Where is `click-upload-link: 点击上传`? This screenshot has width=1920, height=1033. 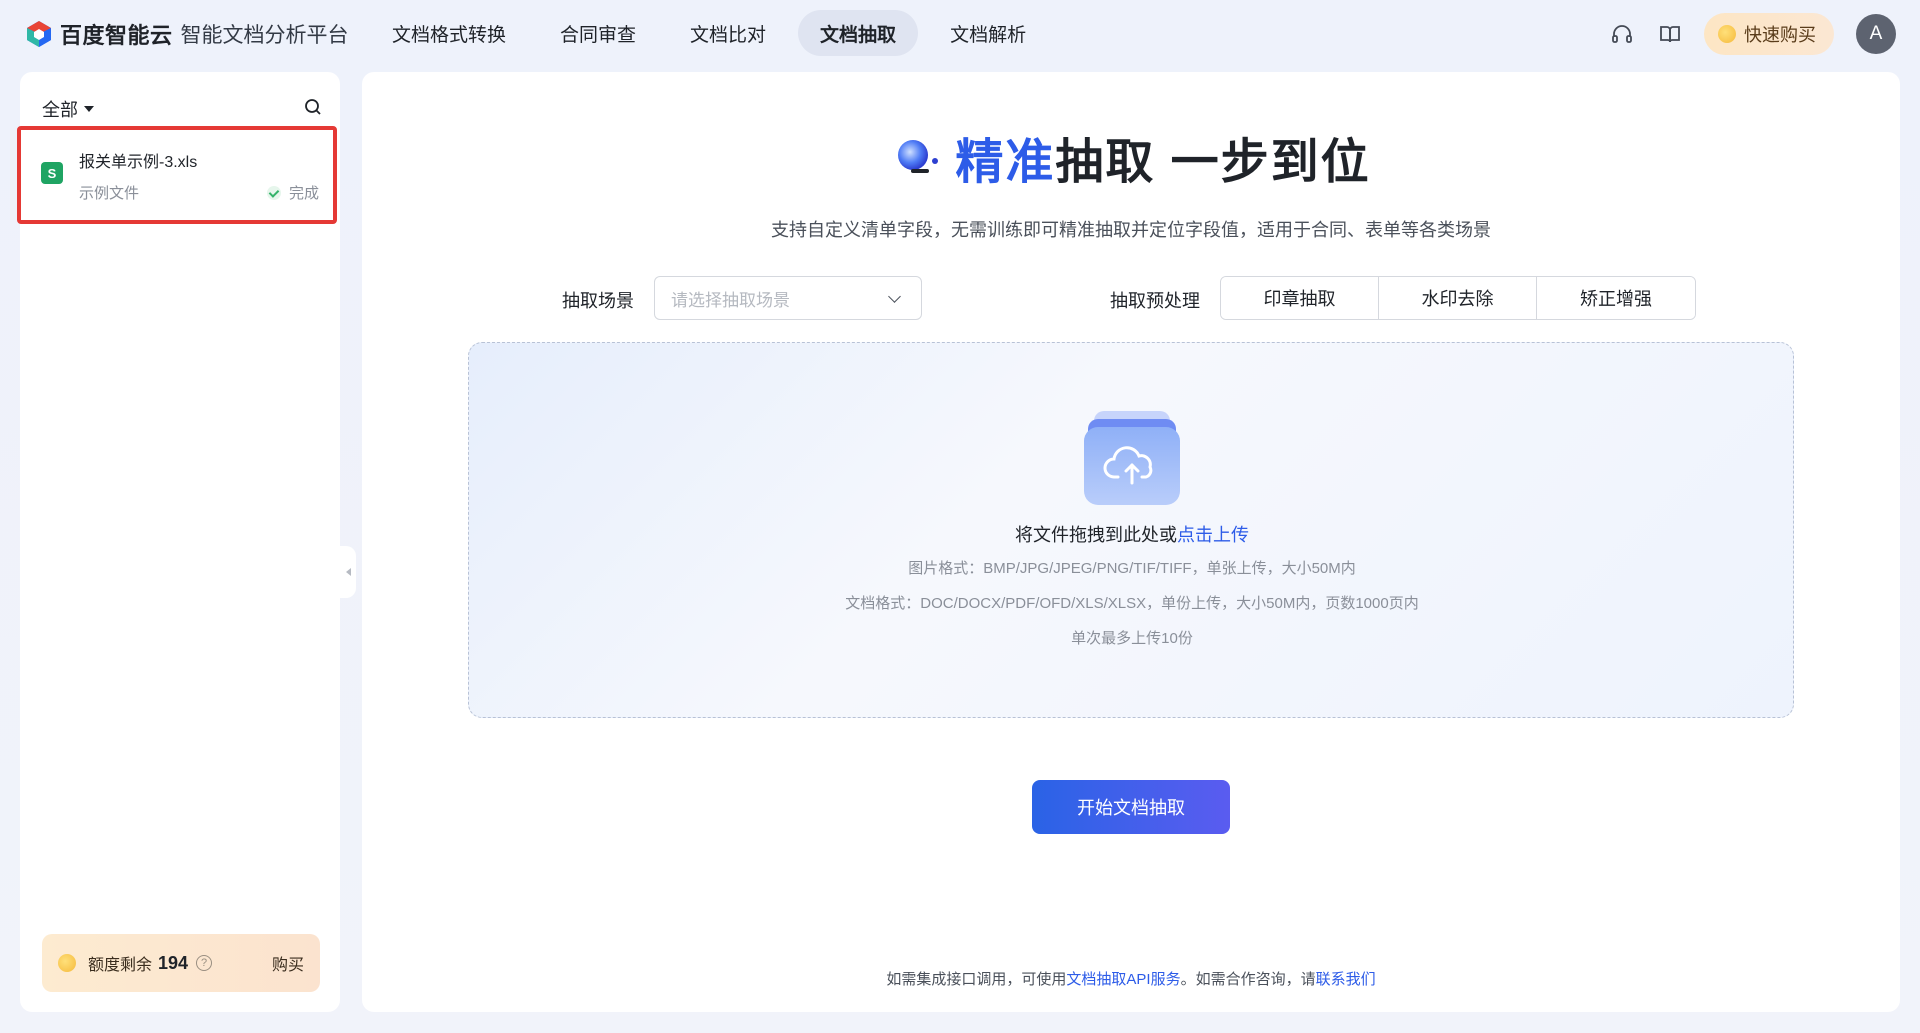
click-upload-link: 点击上传 is located at coordinates (1213, 535).